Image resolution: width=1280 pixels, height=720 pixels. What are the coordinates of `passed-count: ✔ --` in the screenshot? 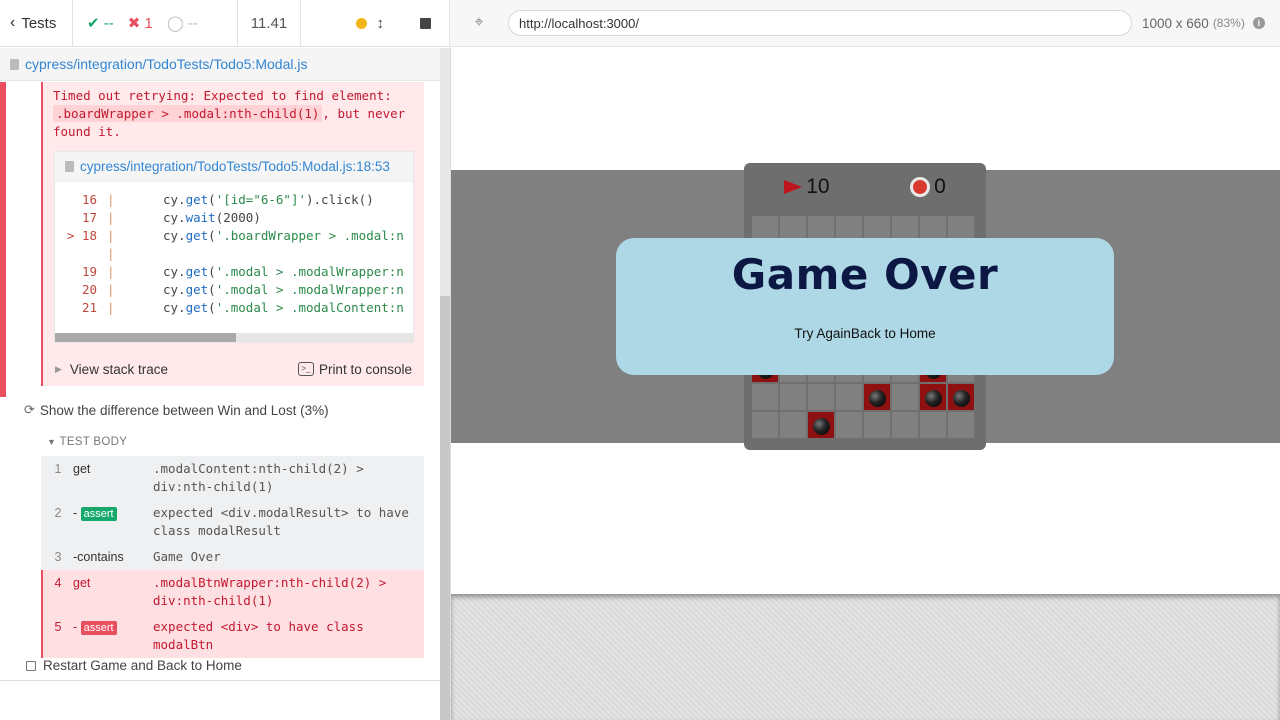 It's located at (100, 23).